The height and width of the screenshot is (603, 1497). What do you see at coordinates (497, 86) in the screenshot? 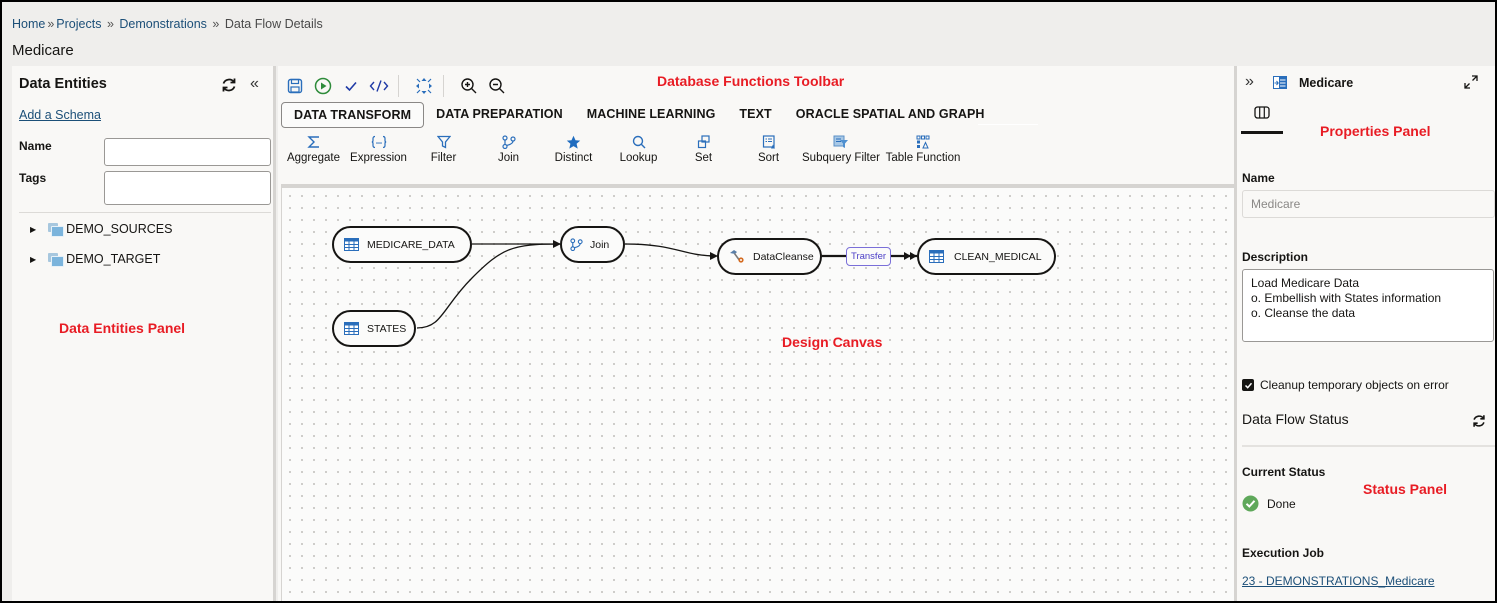
I see `zoom-out-icon` at bounding box center [497, 86].